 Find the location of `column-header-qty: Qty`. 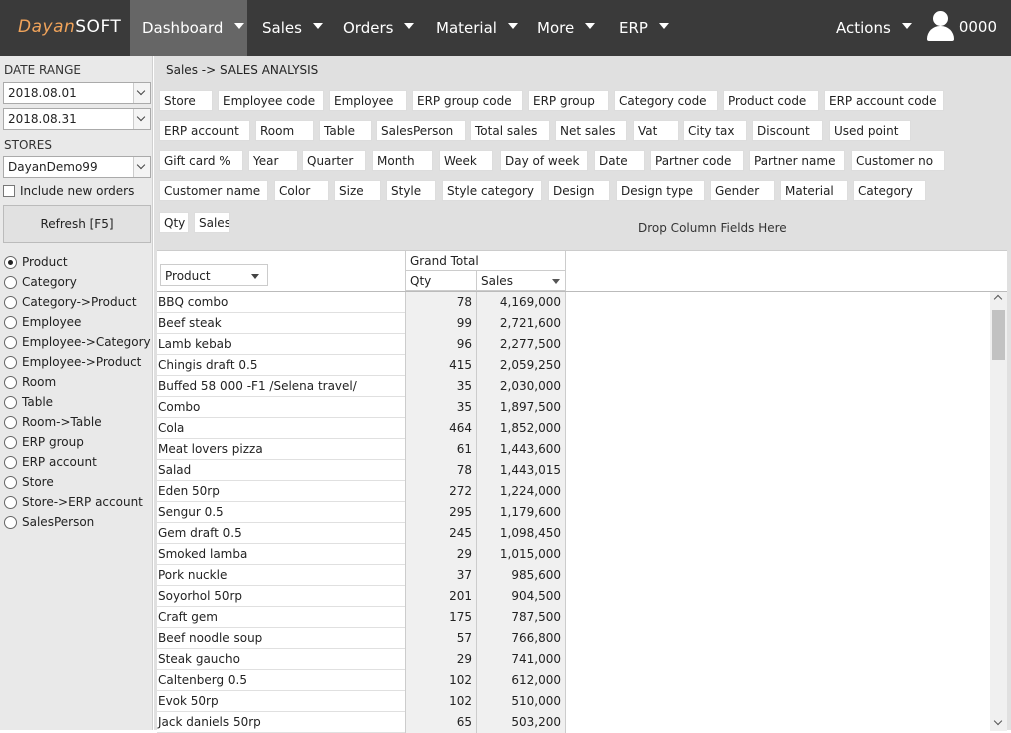

column-header-qty: Qty is located at coordinates (440, 281).